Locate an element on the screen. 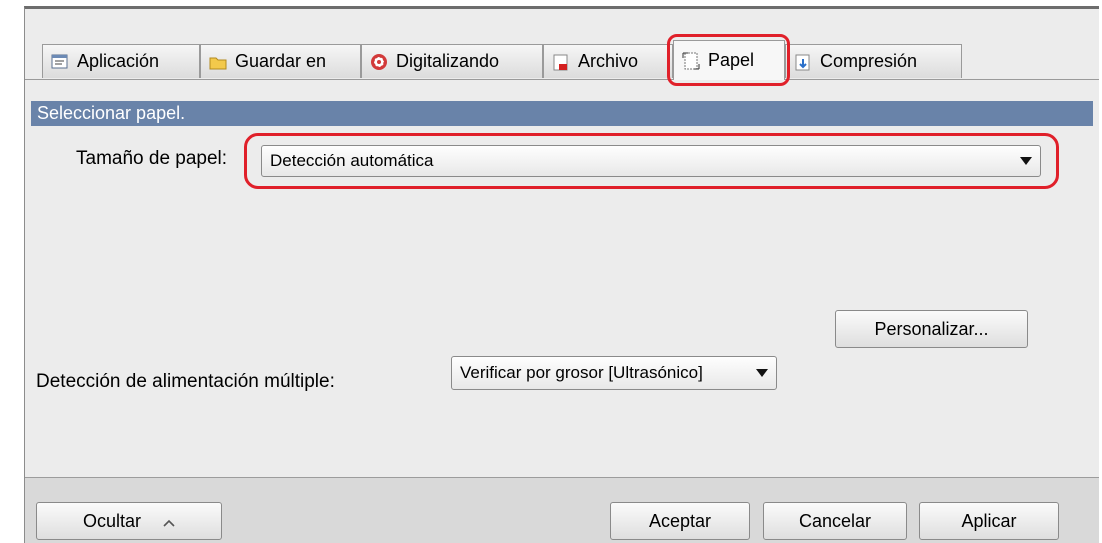 Image resolution: width=1102 pixels, height=543 pixels. tab-guardar-en: Guardar en is located at coordinates (280, 61).